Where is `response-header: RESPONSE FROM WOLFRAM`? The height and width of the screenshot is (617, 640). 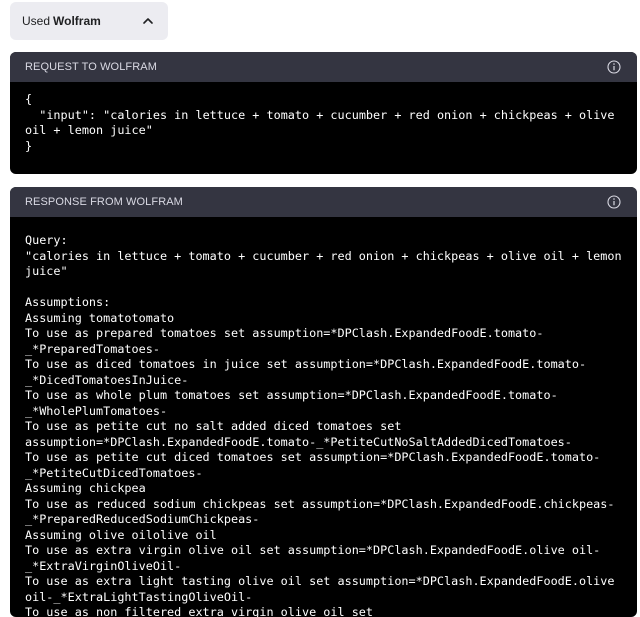 response-header: RESPONSE FROM WOLFRAM is located at coordinates (323, 202).